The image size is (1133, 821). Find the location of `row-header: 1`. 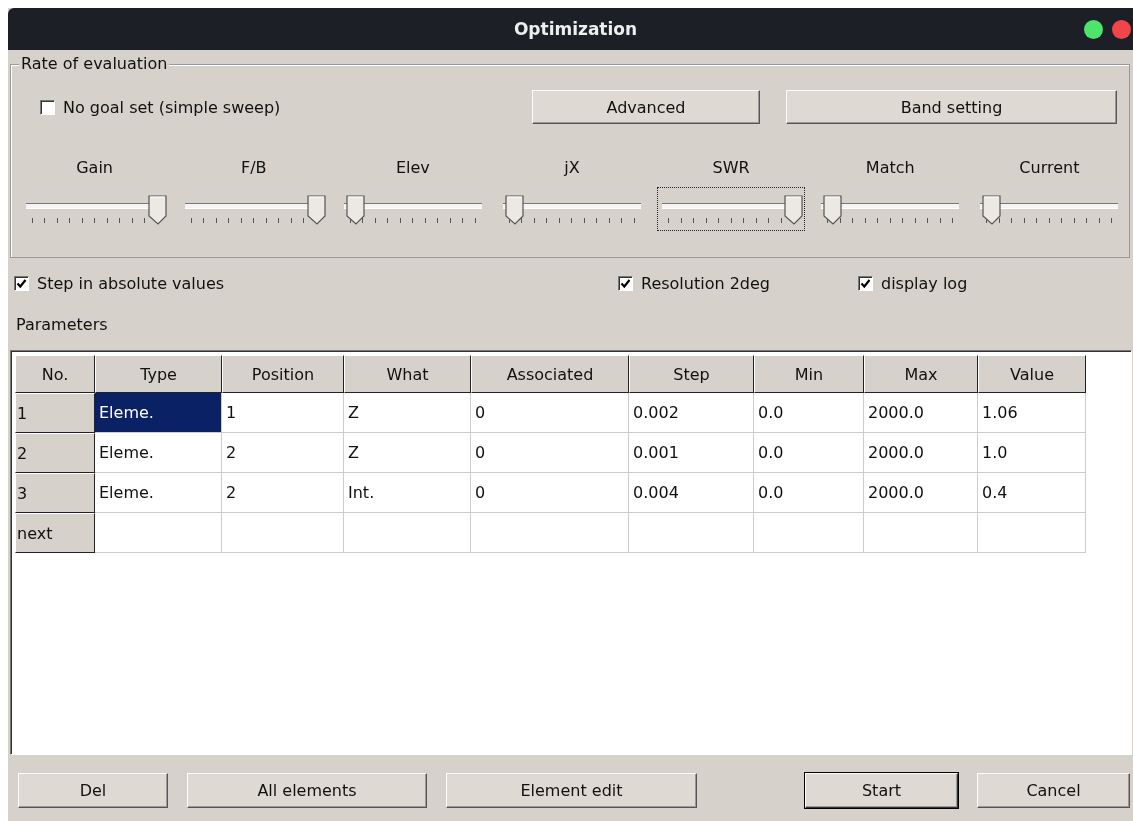

row-header: 1 is located at coordinates (55, 413).